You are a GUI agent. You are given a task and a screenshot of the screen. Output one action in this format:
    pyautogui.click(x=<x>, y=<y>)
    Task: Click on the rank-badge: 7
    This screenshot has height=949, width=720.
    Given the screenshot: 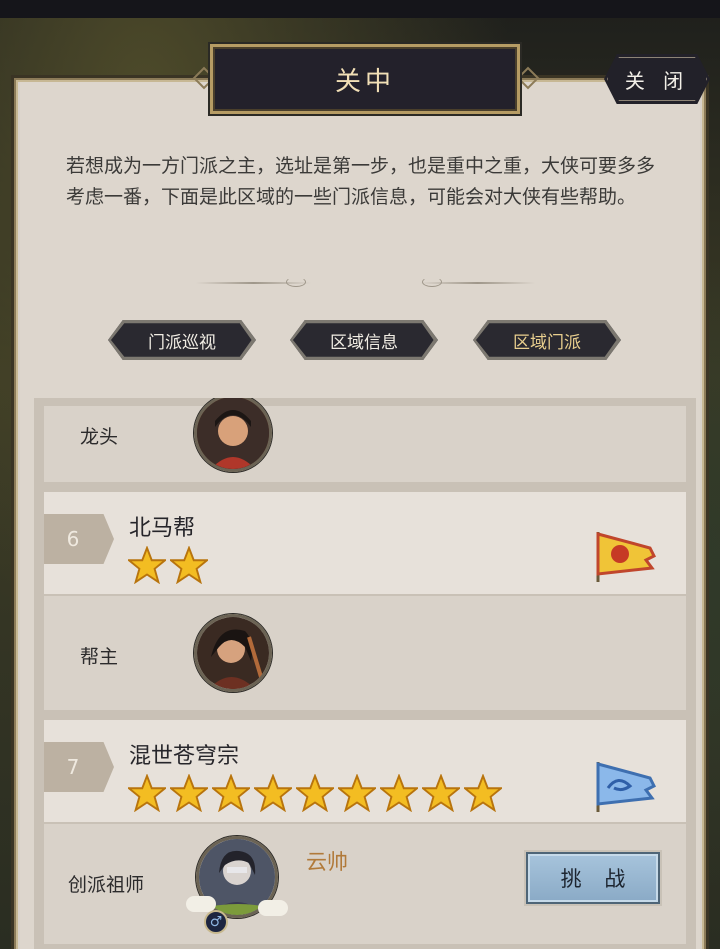 What is the action you would take?
    pyautogui.click(x=79, y=767)
    